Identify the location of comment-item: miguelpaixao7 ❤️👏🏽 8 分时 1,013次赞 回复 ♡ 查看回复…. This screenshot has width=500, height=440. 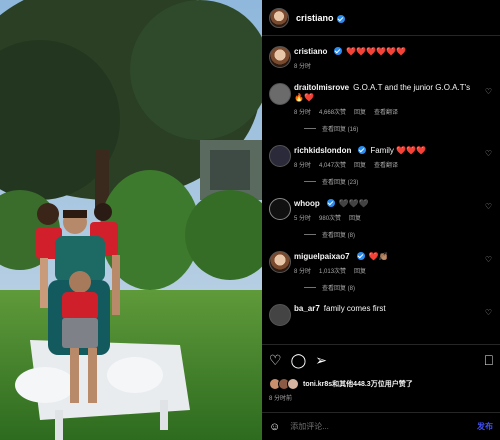
(381, 271).